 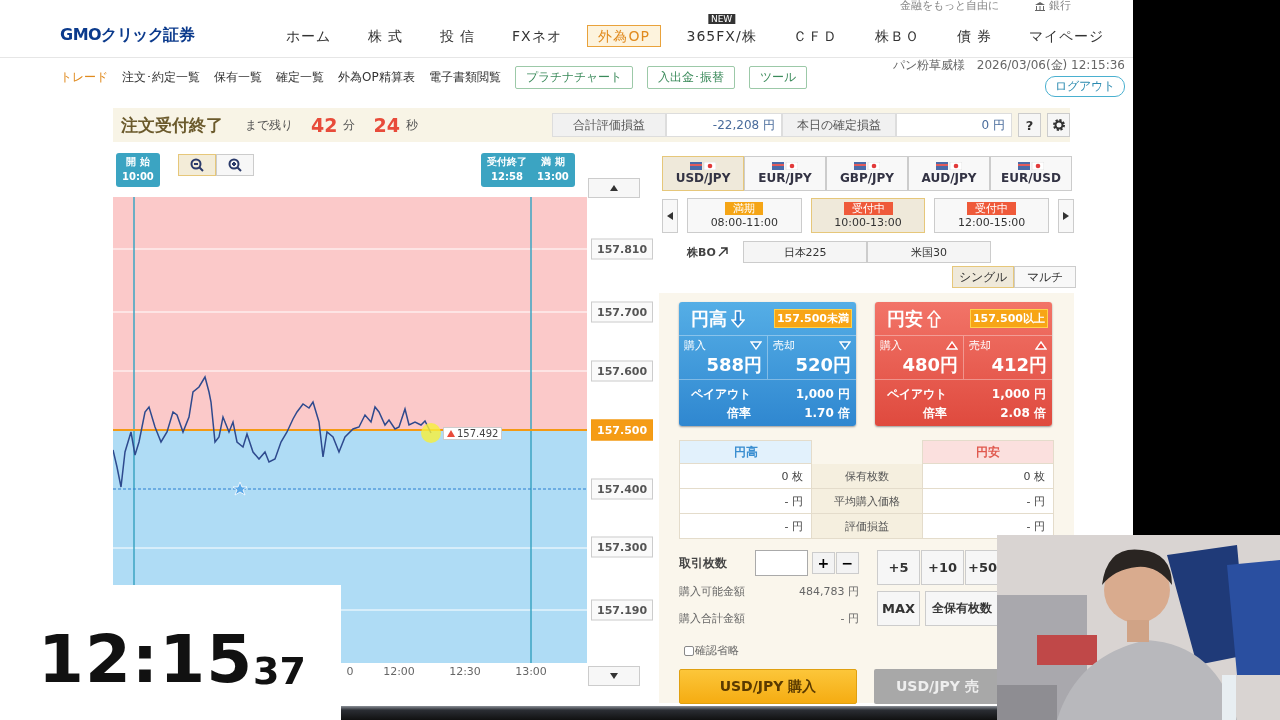 I want to click on zoom-in-button, so click(x=235, y=165).